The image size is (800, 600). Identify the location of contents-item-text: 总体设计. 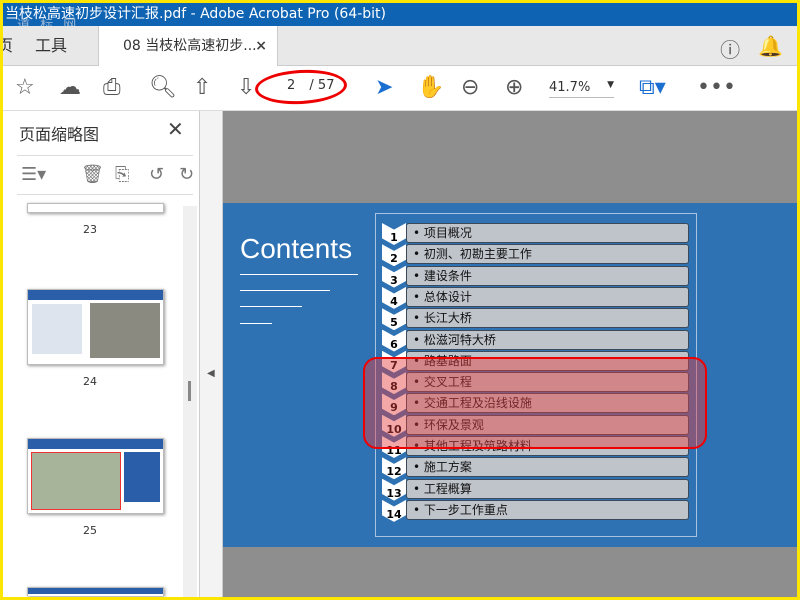
(447, 296).